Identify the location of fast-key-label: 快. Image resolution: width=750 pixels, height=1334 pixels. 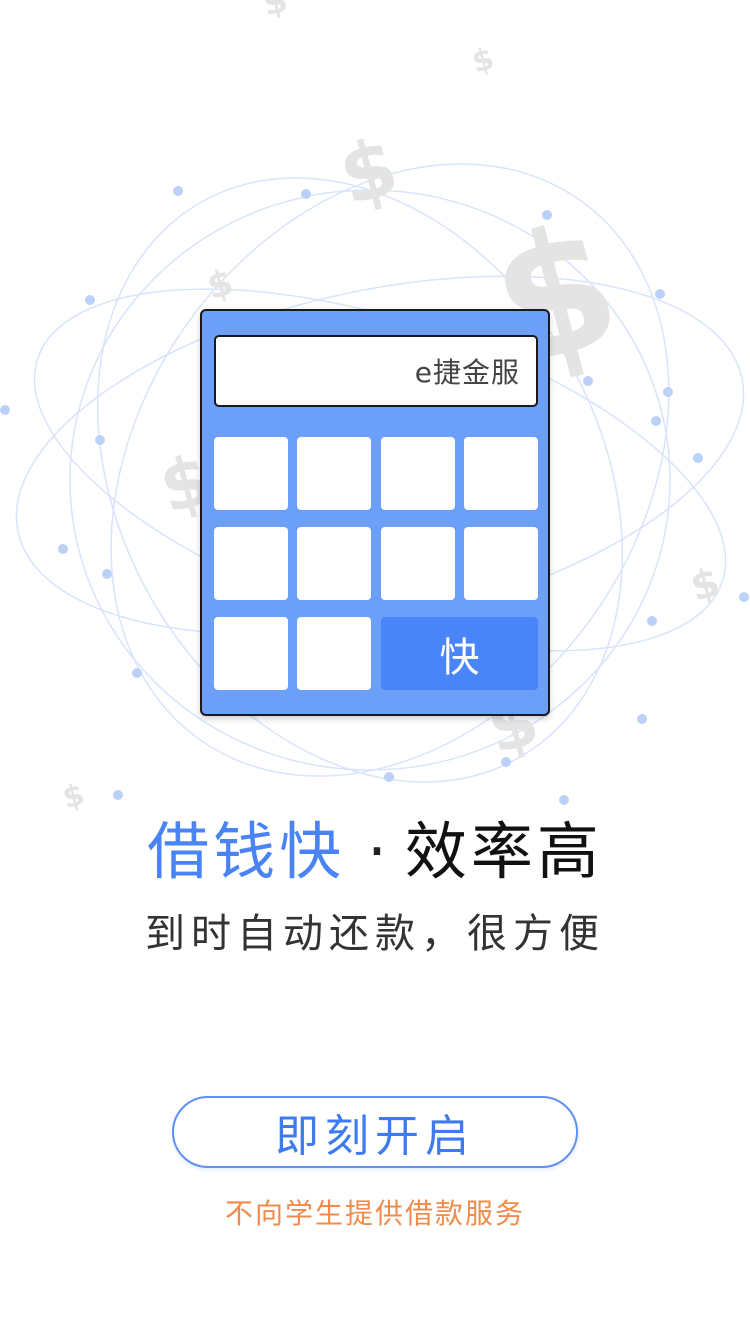
(459, 657).